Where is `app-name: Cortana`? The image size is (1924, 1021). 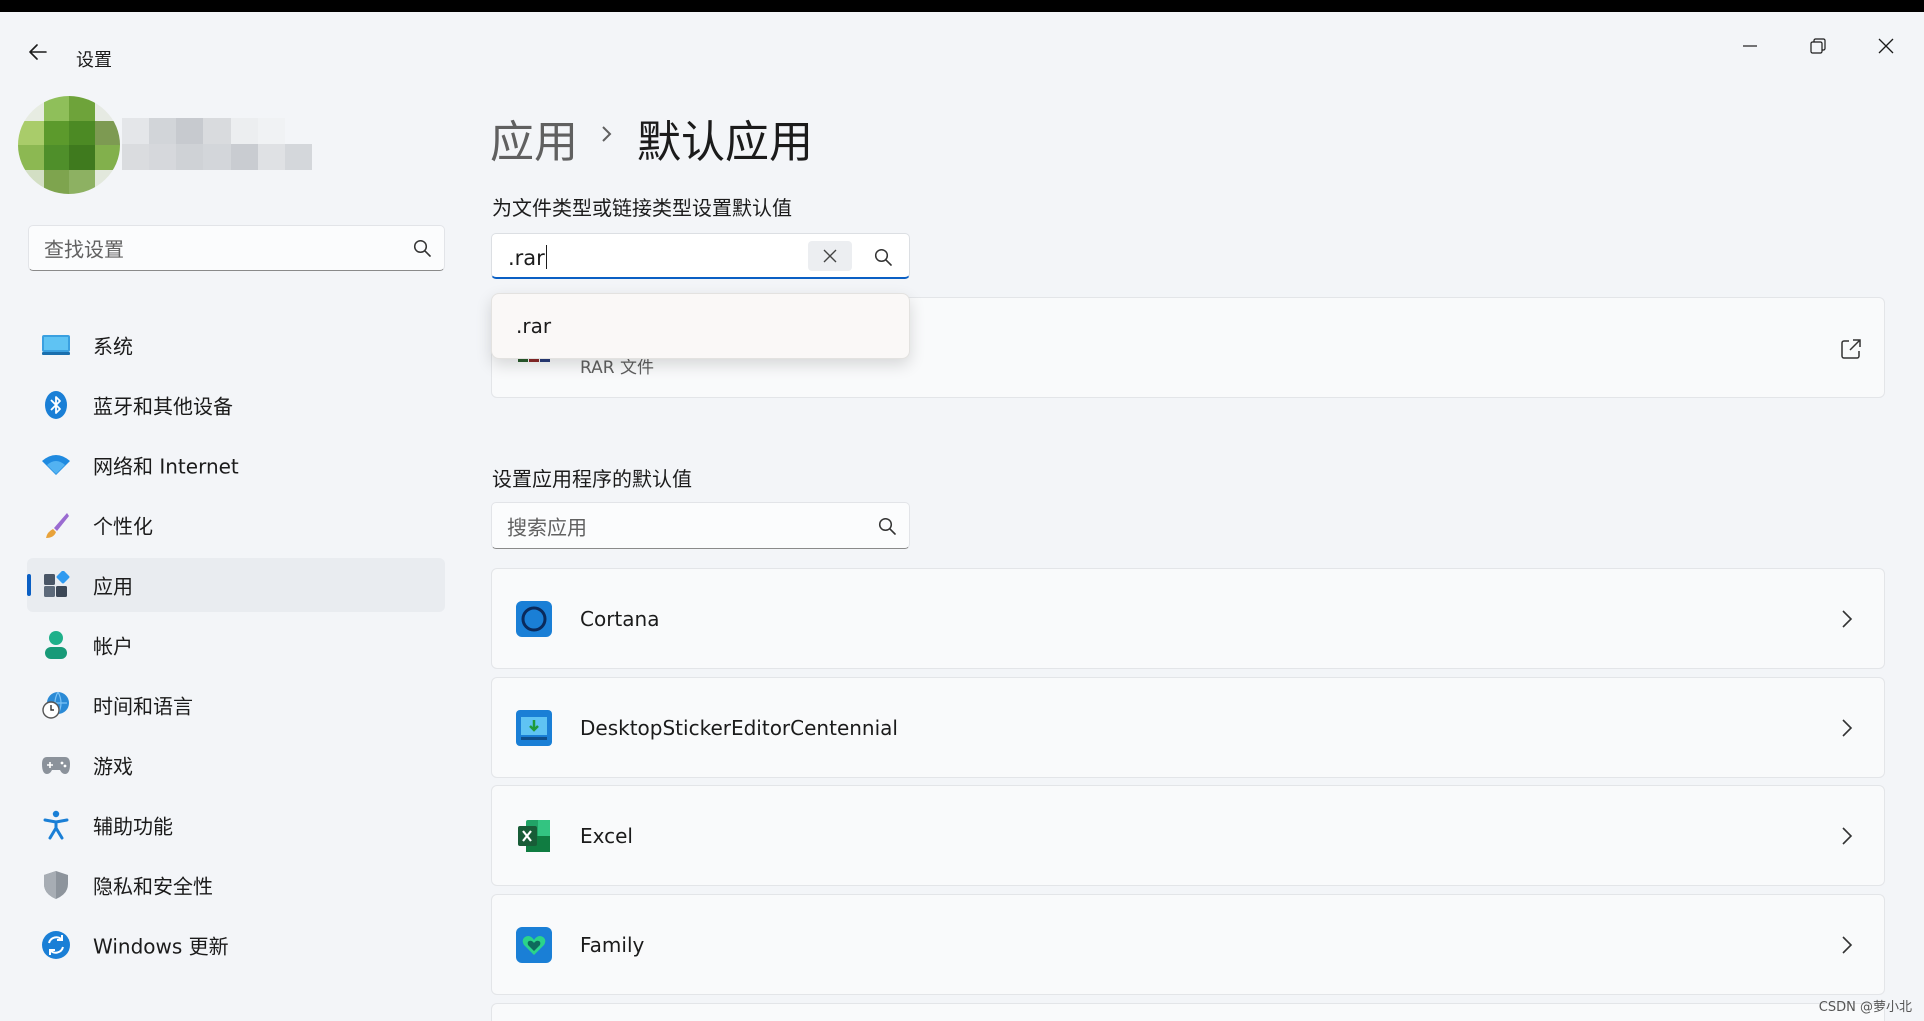 app-name: Cortana is located at coordinates (620, 618).